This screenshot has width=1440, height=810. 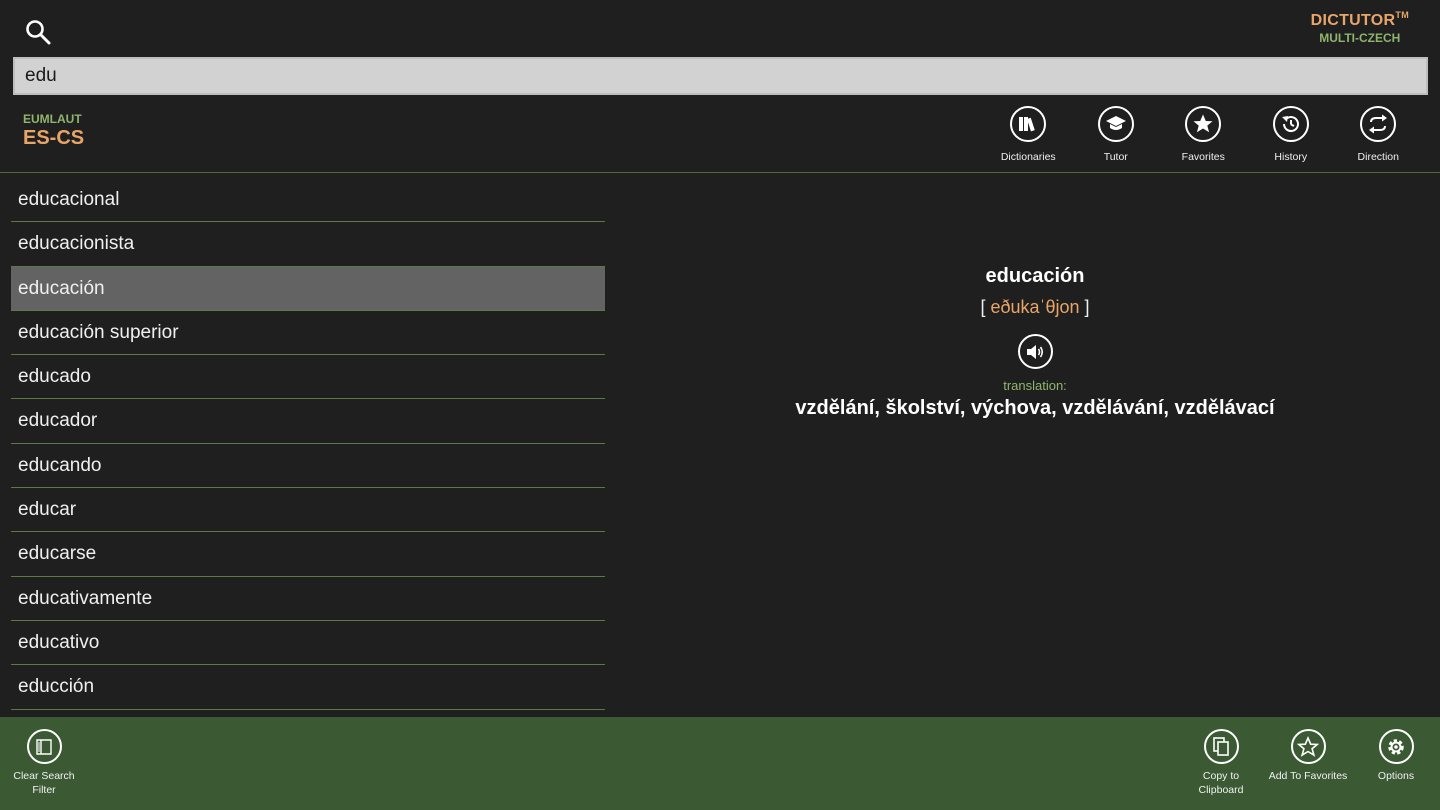 What do you see at coordinates (1221, 783) in the screenshot?
I see `copy-to-clipboard-label: Copy to Clipboard` at bounding box center [1221, 783].